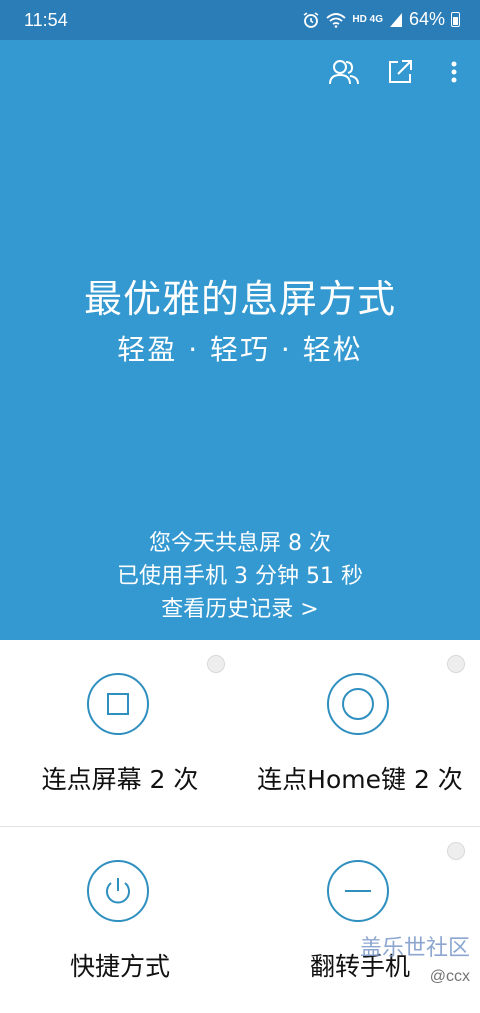  Describe the element at coordinates (240, 20) in the screenshot. I see `status-bar: 11:54 HD 4G 64%` at that location.